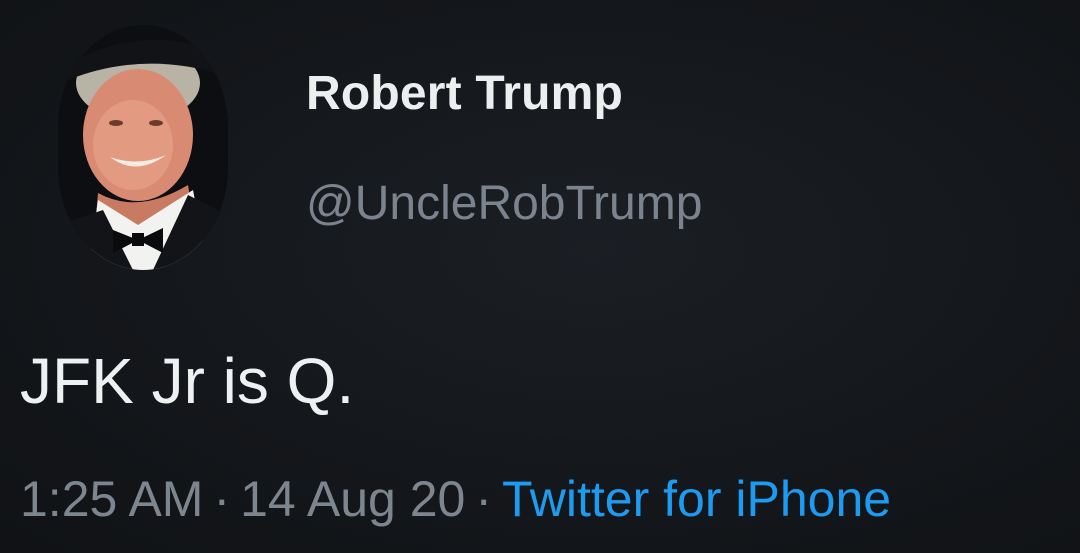  I want to click on tweet-metadata: 1:25 AM · 14 Aug 20 · Twitter for iPhone, so click(550, 499).